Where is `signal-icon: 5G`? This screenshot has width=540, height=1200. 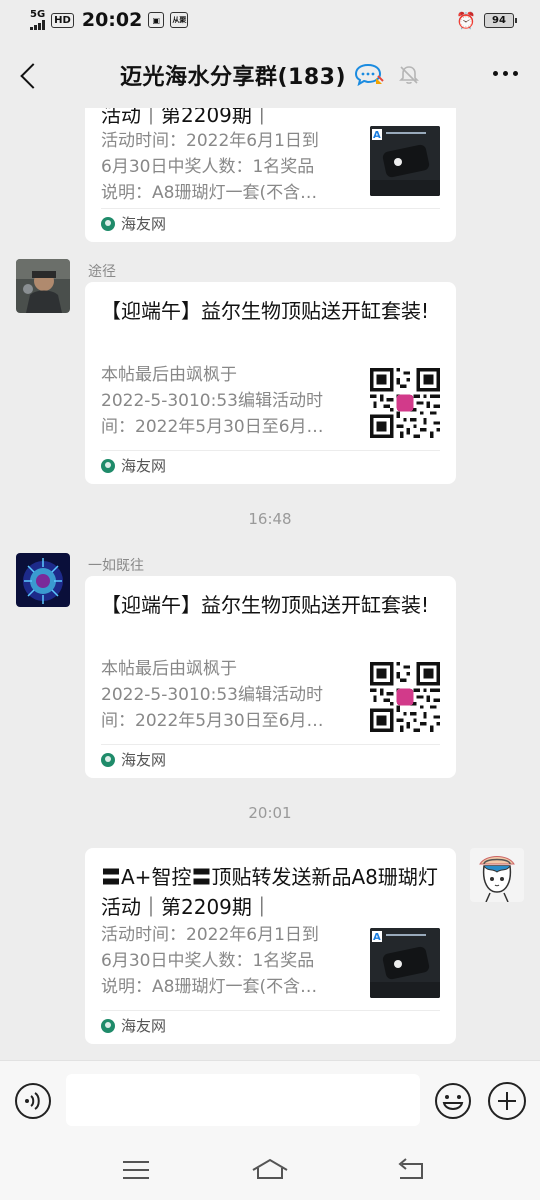 signal-icon: 5G is located at coordinates (37, 20).